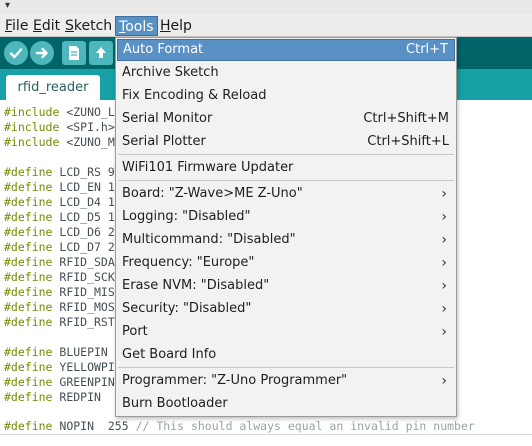  I want to click on tab-rfid-reader: rfid_reader, so click(53, 87).